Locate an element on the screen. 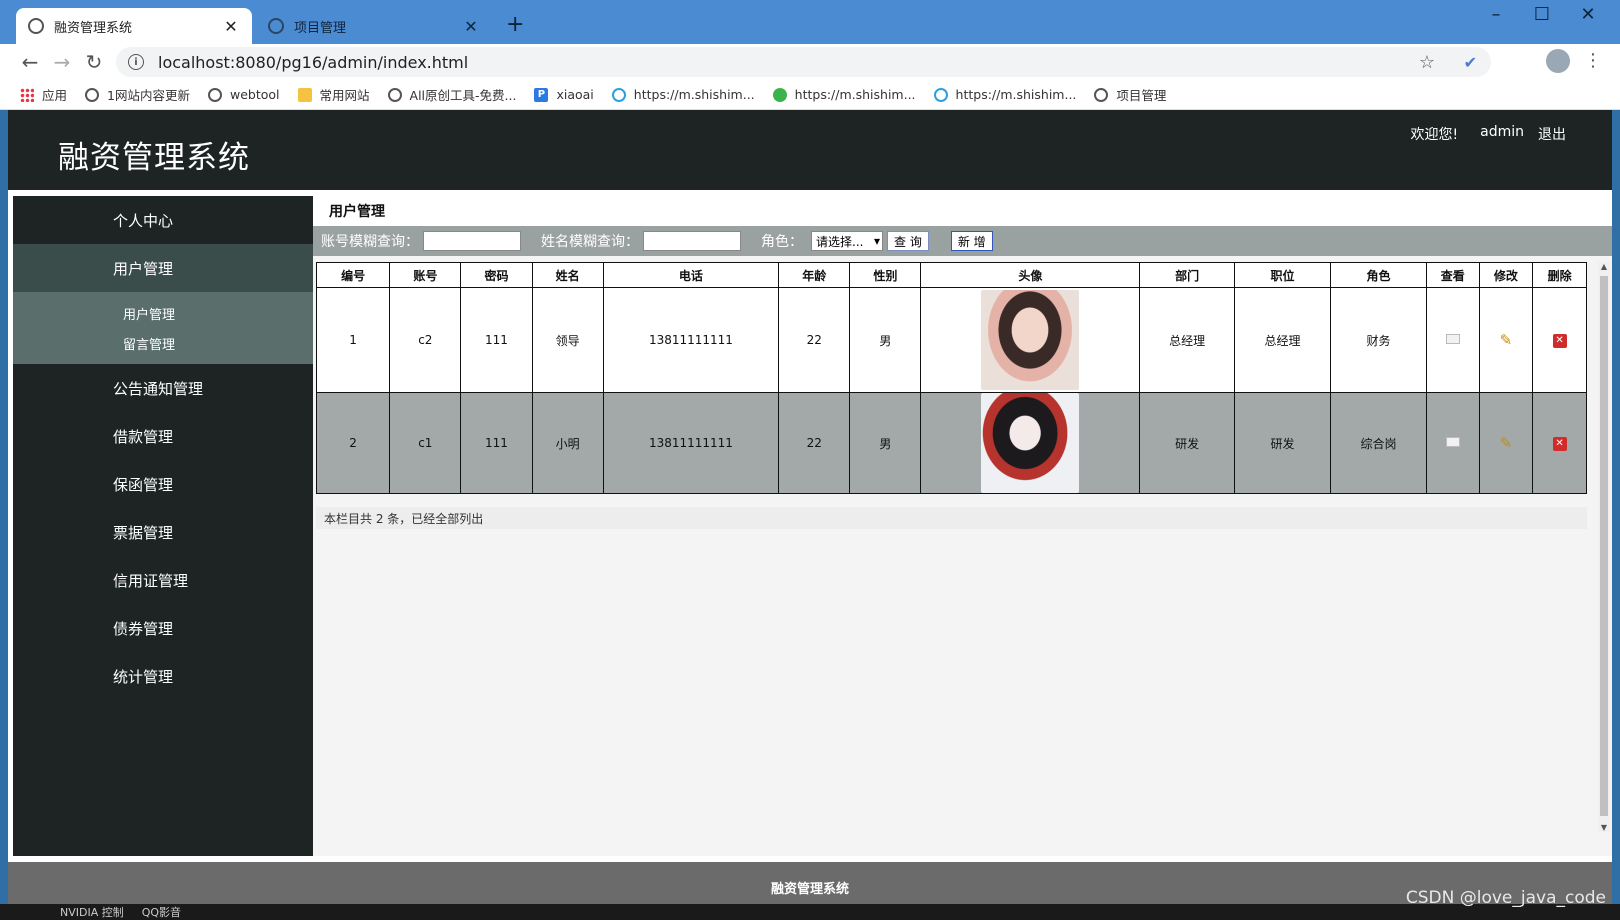  tab-strip: 融资管理系统 ✕ 项目管理 ✕ + – ☐ ✕ is located at coordinates (810, 22).